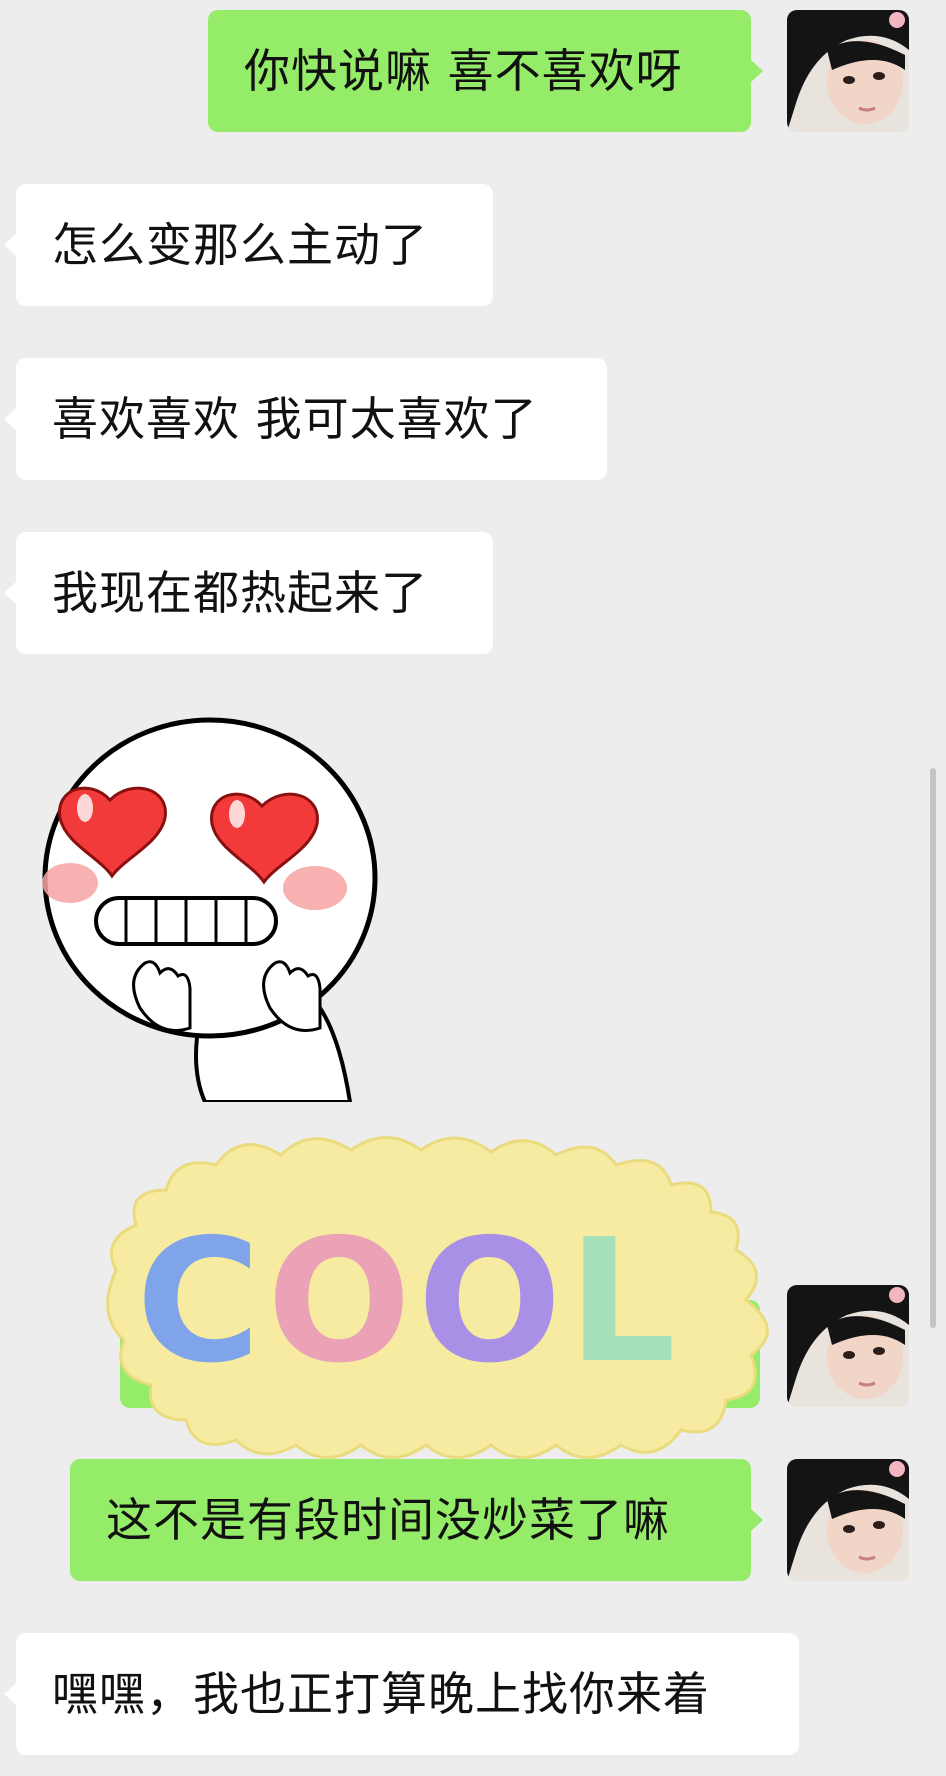  What do you see at coordinates (240, 245) in the screenshot?
I see `message-text: 怎么变那么主动了` at bounding box center [240, 245].